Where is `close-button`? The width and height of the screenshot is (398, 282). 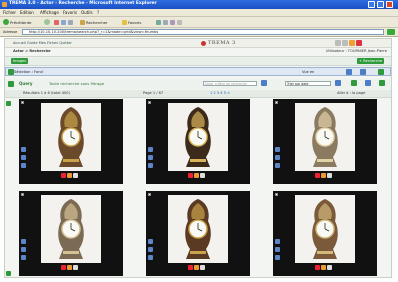 close-button is located at coordinates (389, 4).